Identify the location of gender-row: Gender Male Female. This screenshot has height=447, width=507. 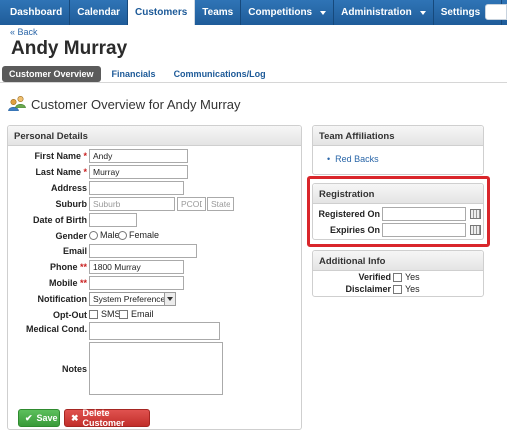
(155, 237).